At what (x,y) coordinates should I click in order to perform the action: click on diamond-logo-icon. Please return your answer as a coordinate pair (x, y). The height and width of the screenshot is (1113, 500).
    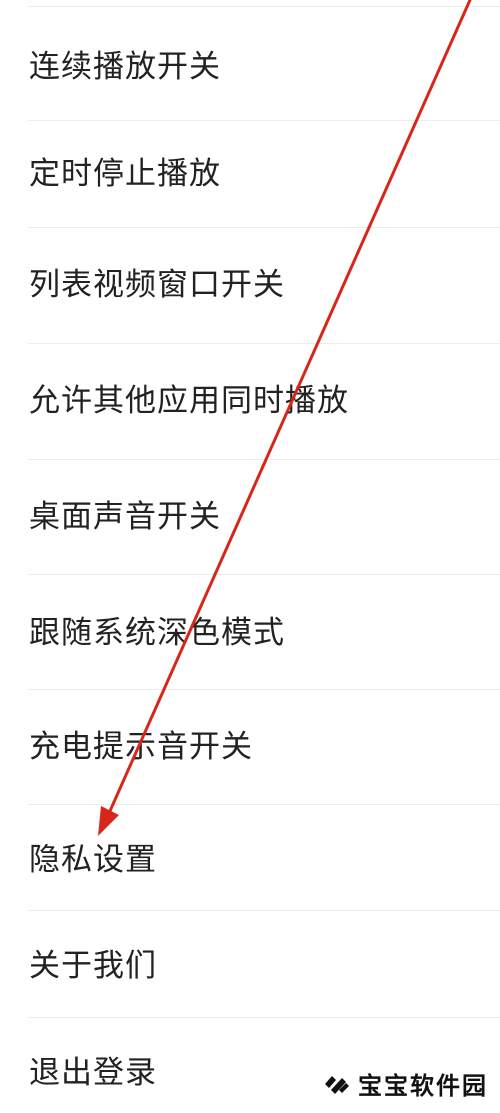
    Looking at the image, I should click on (337, 1084).